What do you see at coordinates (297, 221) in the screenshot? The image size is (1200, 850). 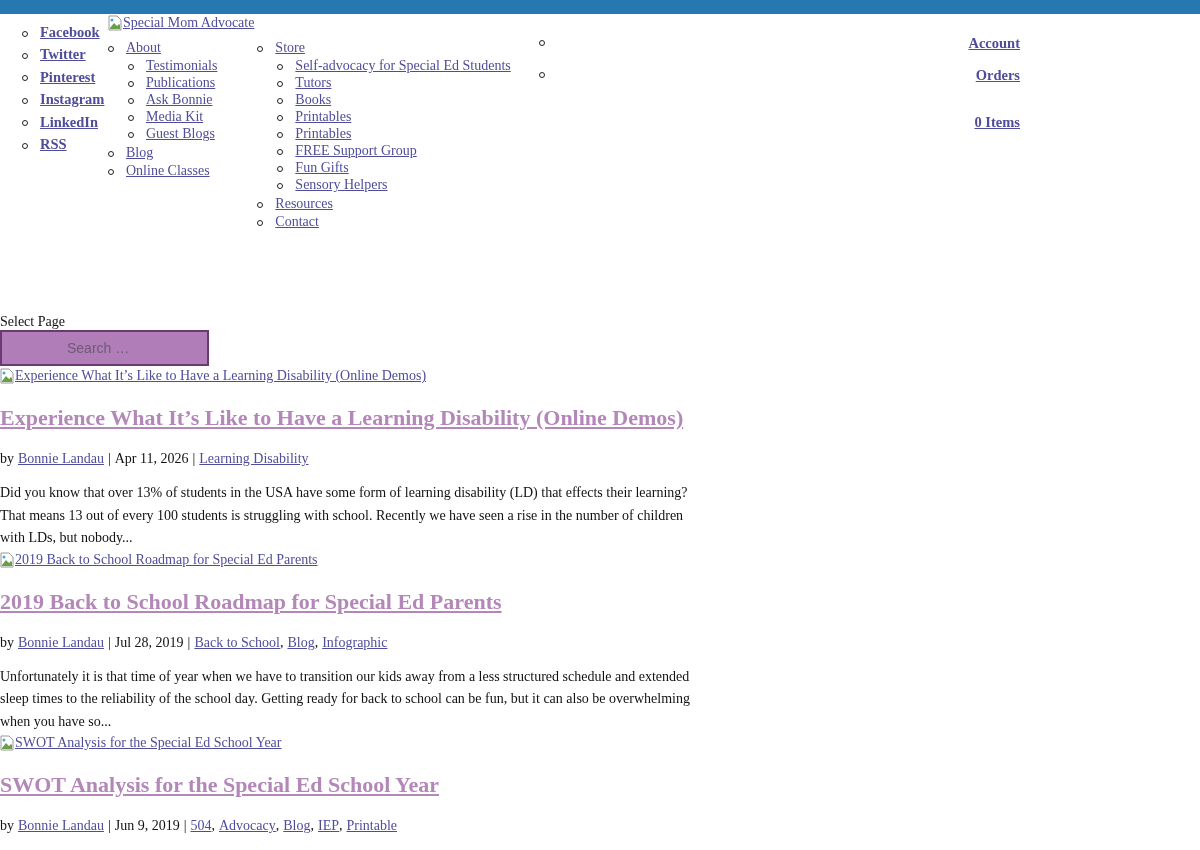 I see `nav-link: Contact` at bounding box center [297, 221].